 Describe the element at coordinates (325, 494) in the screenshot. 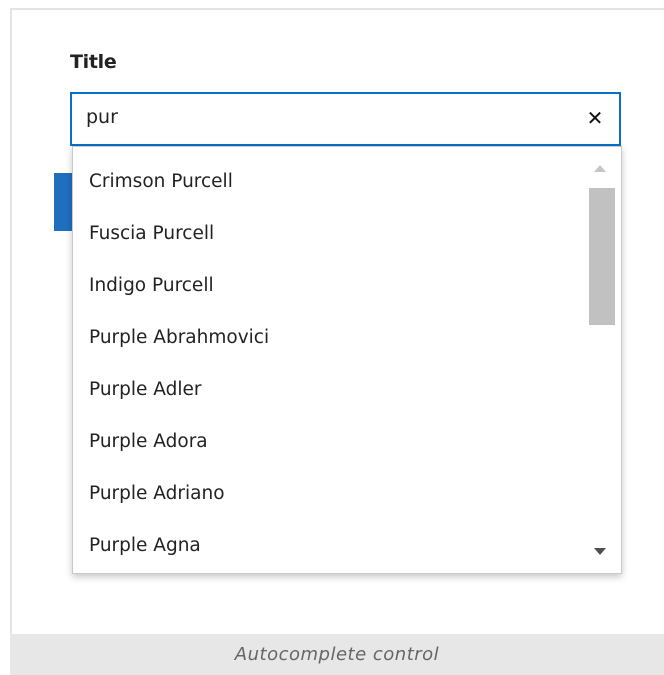

I see `list-item: Purple Adriano` at that location.